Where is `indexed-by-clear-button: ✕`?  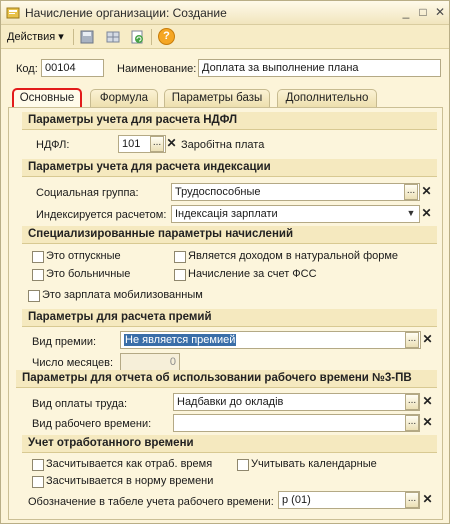
indexed-by-clear-button: ✕ is located at coordinates (426, 214).